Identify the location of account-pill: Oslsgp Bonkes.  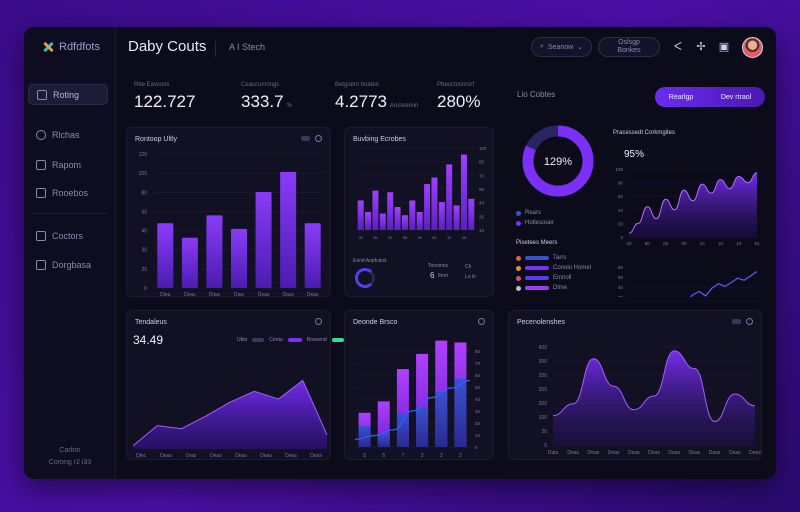
(629, 47).